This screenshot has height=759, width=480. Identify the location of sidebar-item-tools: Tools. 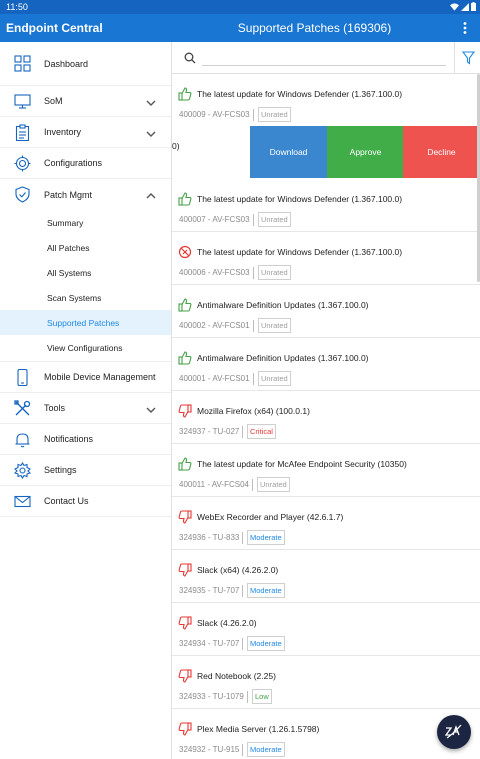
(85, 408).